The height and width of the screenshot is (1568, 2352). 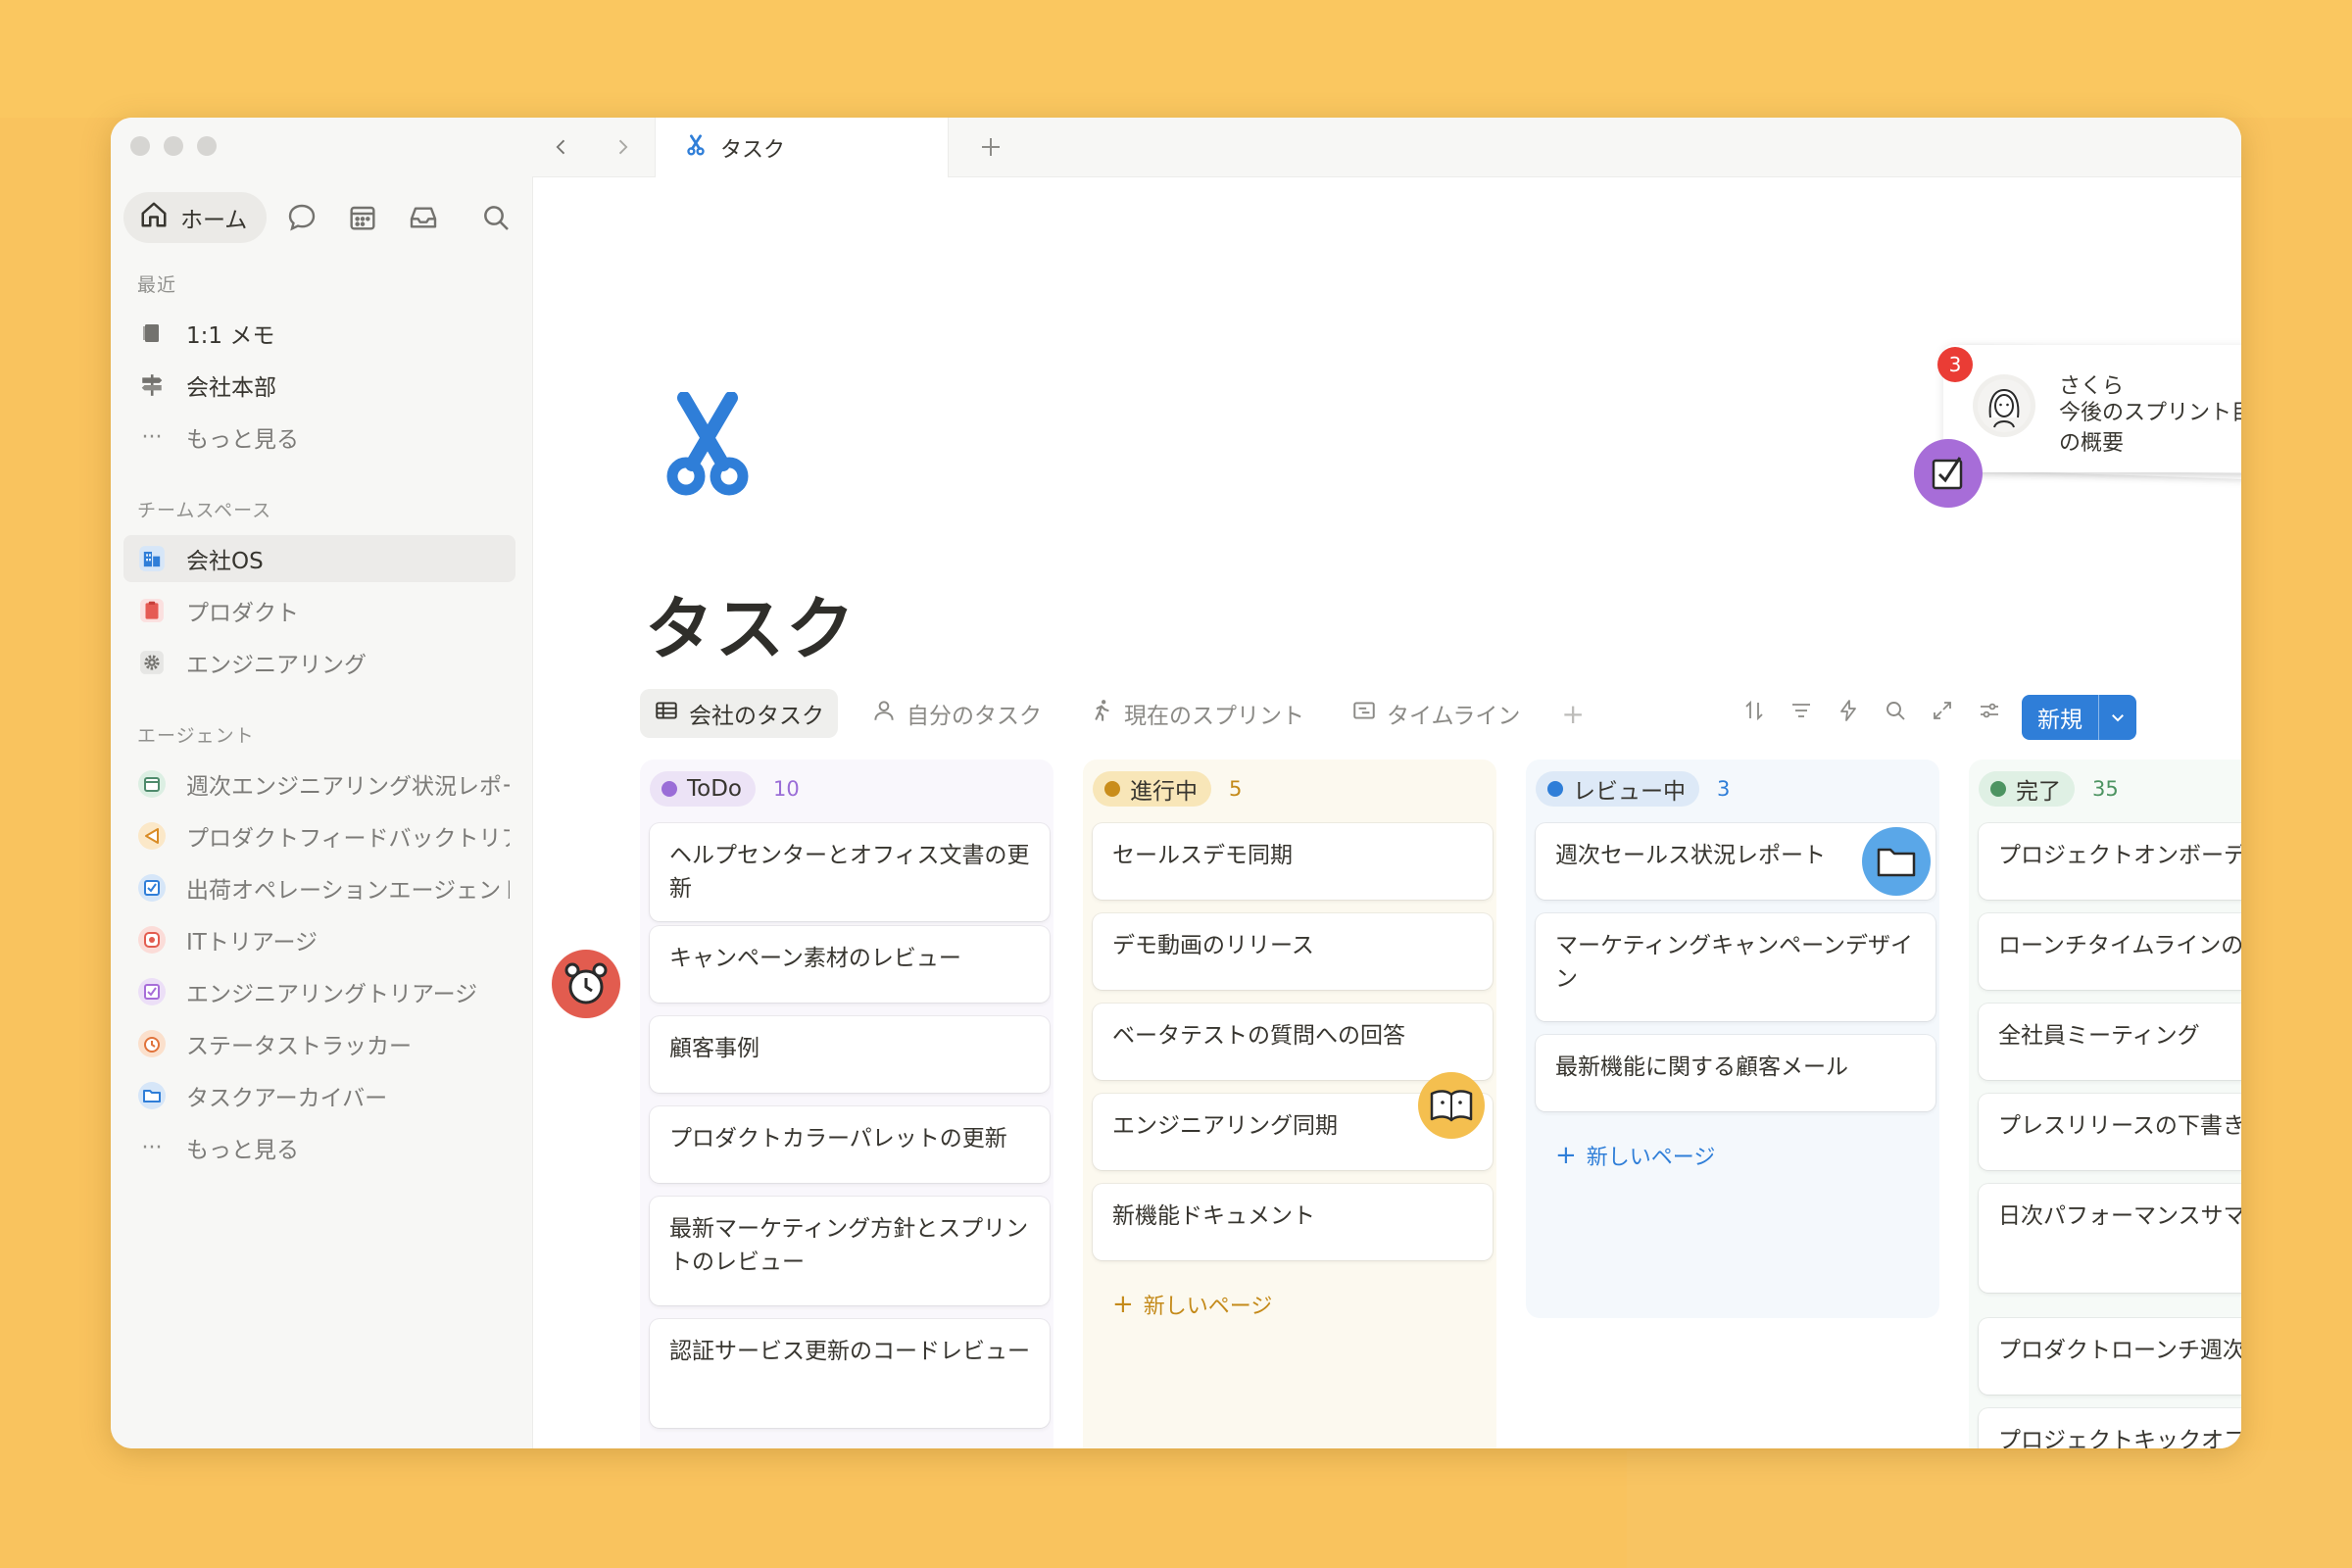 I want to click on sidebar-item-label: 会社OS, so click(x=225, y=561).